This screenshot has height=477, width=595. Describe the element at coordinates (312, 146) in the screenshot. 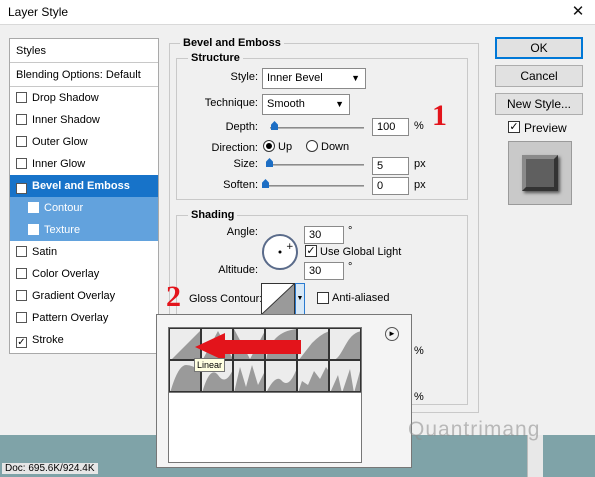

I see `direction-down-radio` at that location.